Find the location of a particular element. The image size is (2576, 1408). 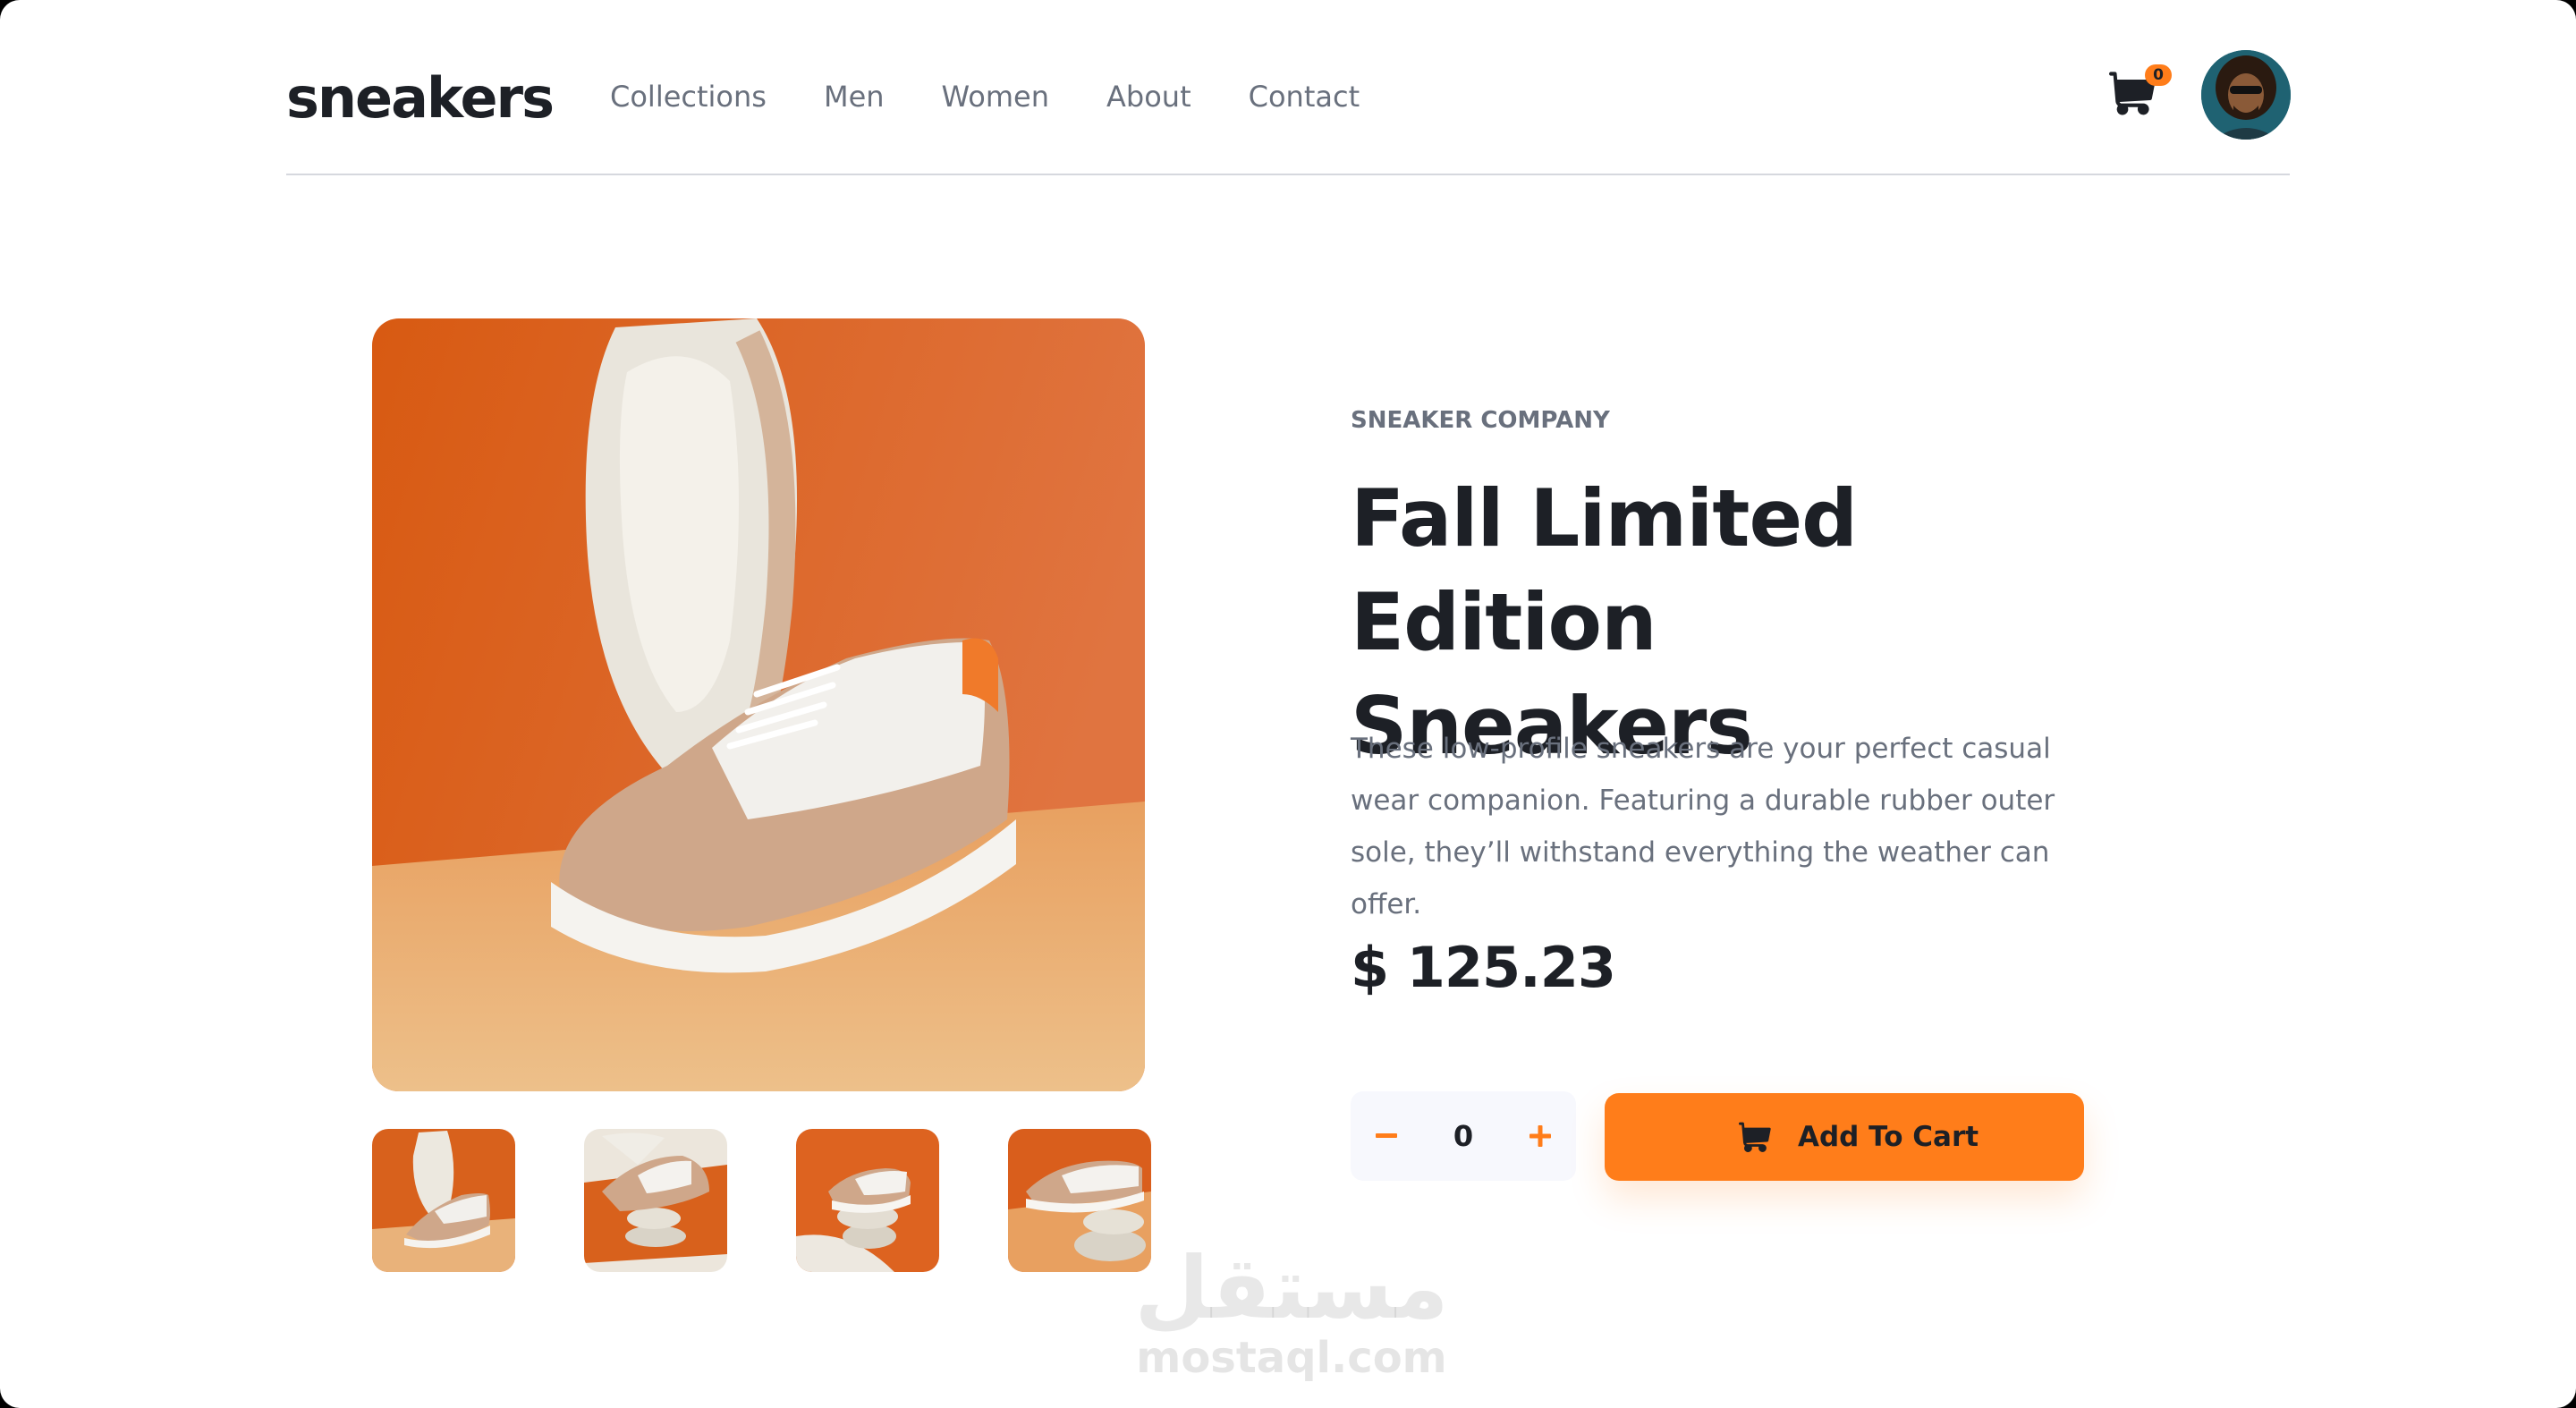

product-price: $ 125.23 is located at coordinates (1483, 968).